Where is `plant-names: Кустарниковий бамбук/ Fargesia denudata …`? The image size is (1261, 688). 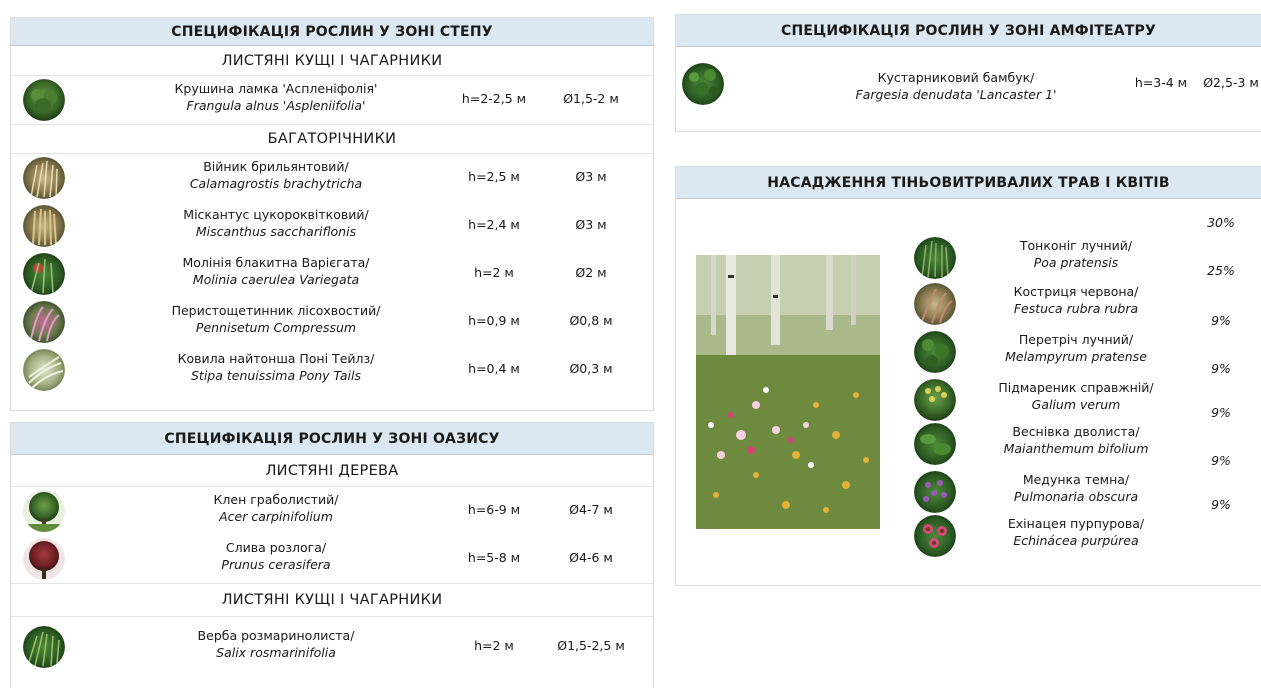
plant-names: Кустарниковий бамбук/ Fargesia denudata … is located at coordinates (956, 86).